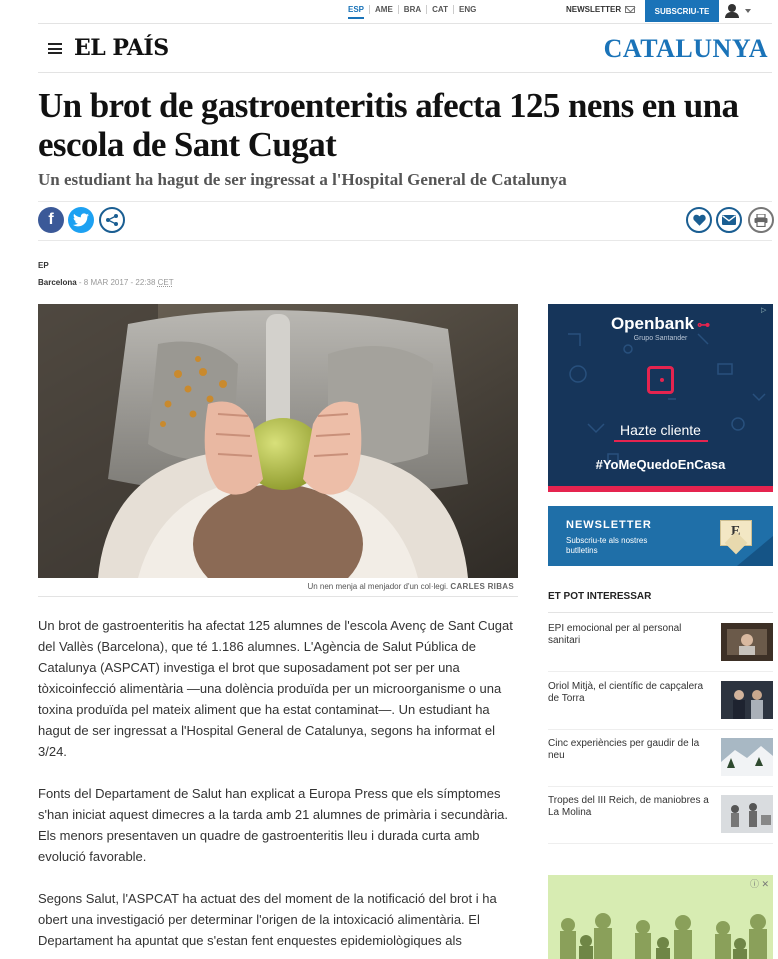 Image resolution: width=778 pixels, height=959 pixels. Describe the element at coordinates (748, 11) in the screenshot. I see `chevron-down-icon` at that location.